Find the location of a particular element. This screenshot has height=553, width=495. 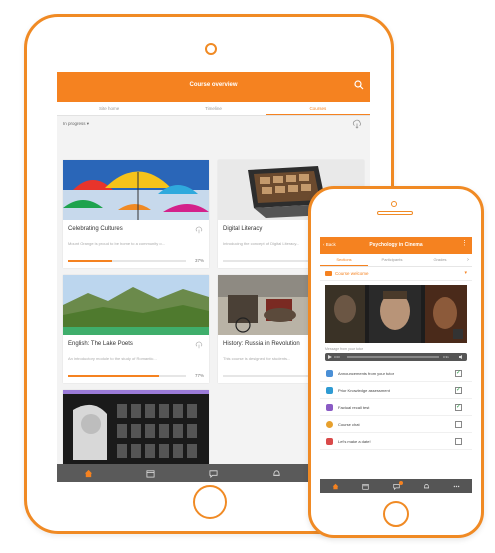

course-filter-row: In progress ▾ is located at coordinates (213, 124).